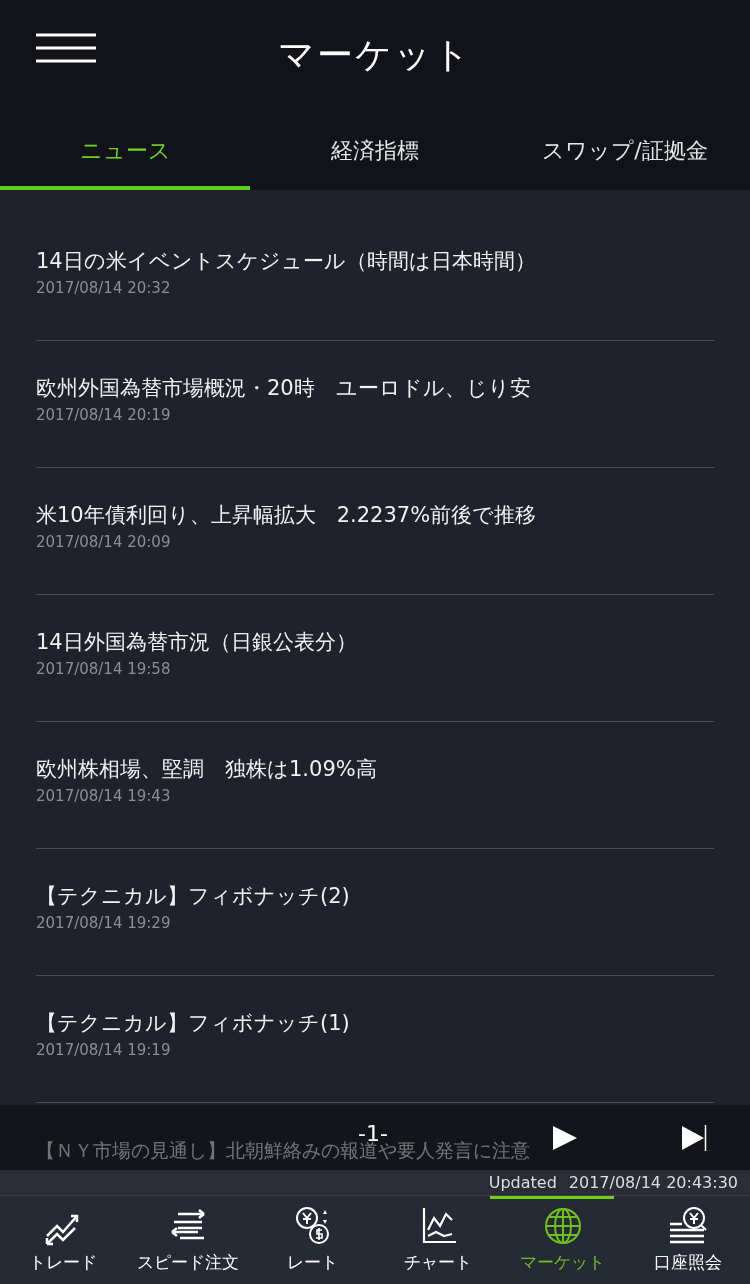 This screenshot has width=750, height=1284. Describe the element at coordinates (522, 1182) in the screenshot. I see `updated-label: Updated` at that location.